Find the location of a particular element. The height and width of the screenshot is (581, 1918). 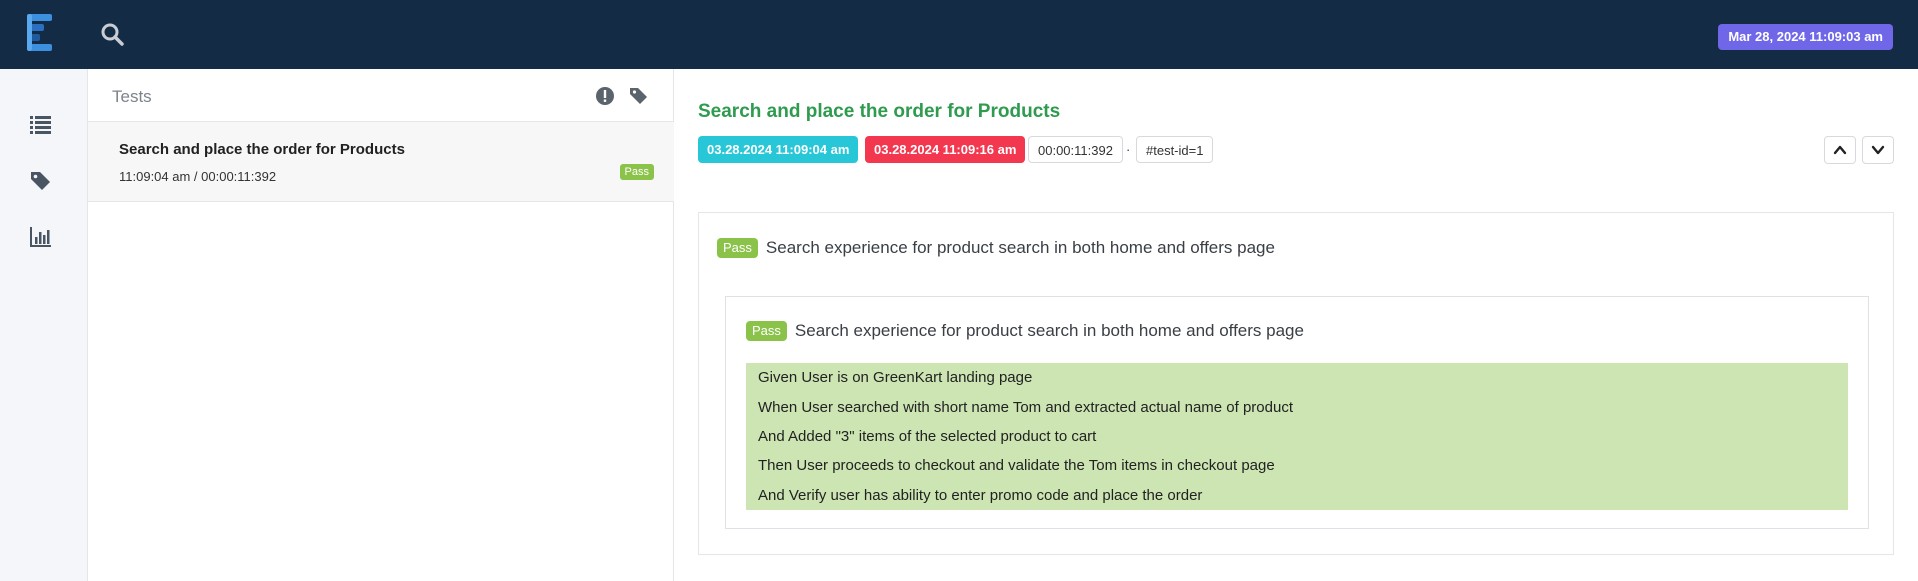

tests-header: Tests is located at coordinates (381, 95).